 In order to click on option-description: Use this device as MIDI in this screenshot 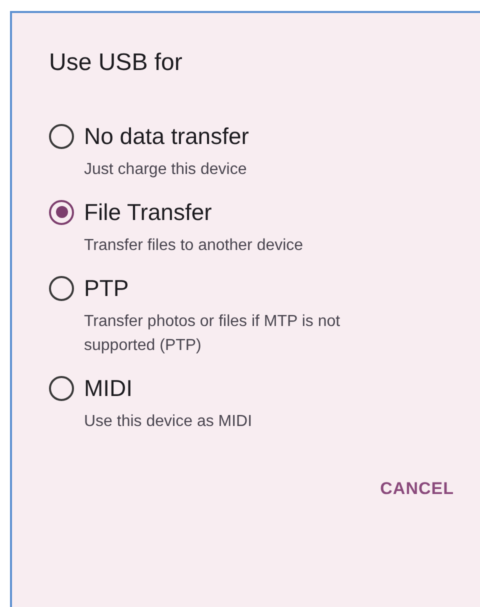, I will do `click(169, 422)`.